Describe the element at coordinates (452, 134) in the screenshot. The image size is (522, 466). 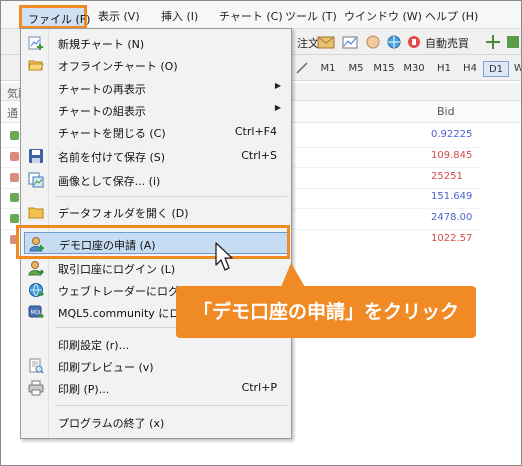
I see `bid-value: 0.92225` at that location.